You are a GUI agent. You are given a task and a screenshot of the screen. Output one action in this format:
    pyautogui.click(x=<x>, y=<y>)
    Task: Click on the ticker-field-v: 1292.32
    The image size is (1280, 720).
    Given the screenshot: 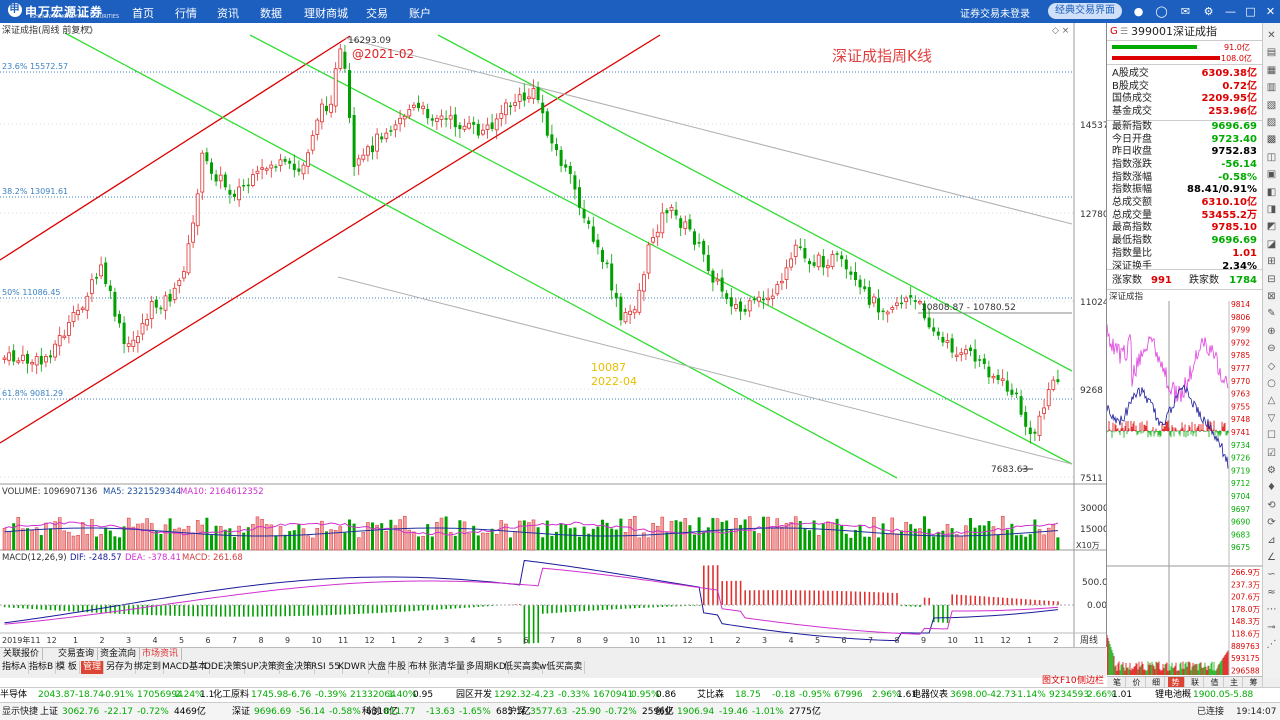 What is the action you would take?
    pyautogui.click(x=513, y=695)
    